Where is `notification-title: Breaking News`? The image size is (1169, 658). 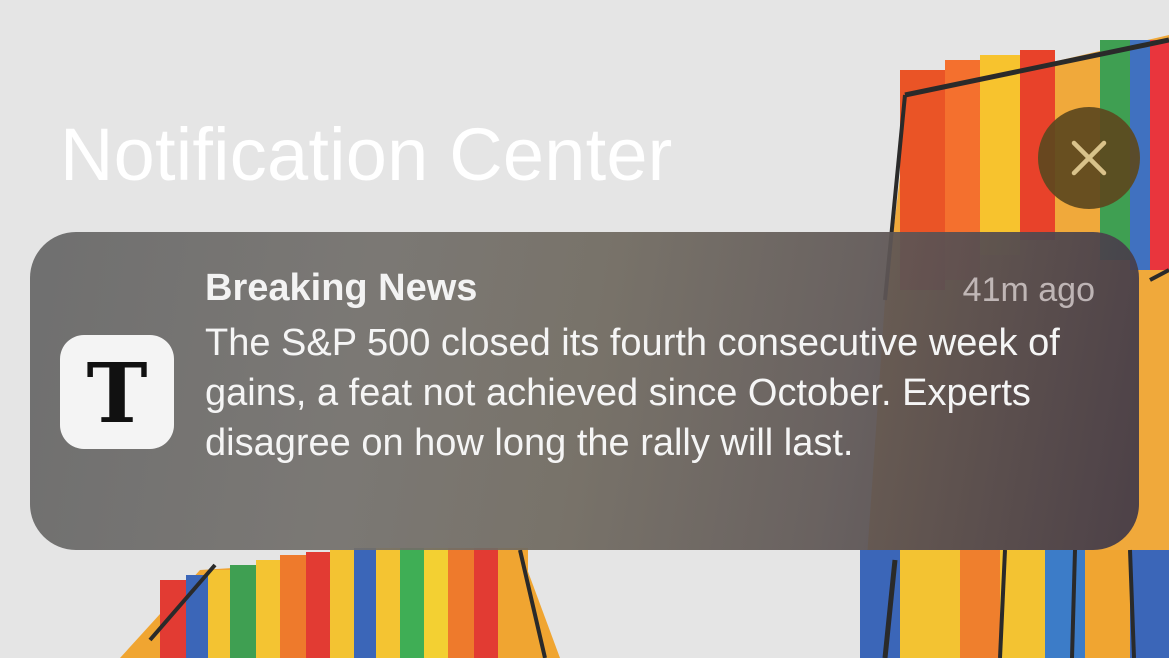 notification-title: Breaking News is located at coordinates (341, 288).